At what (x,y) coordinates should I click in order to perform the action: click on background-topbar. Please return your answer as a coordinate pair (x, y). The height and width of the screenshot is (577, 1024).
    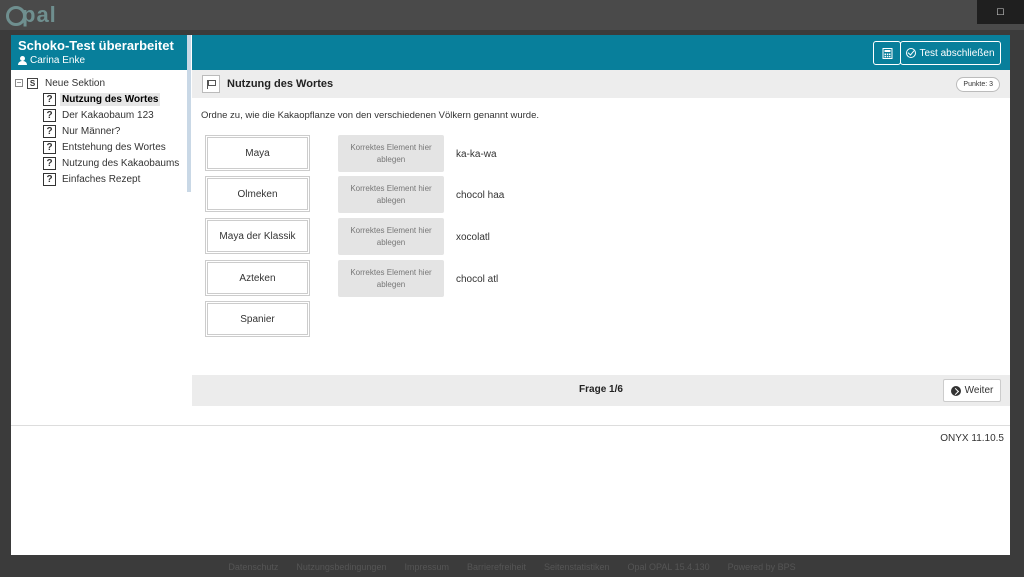
    Looking at the image, I should click on (512, 15).